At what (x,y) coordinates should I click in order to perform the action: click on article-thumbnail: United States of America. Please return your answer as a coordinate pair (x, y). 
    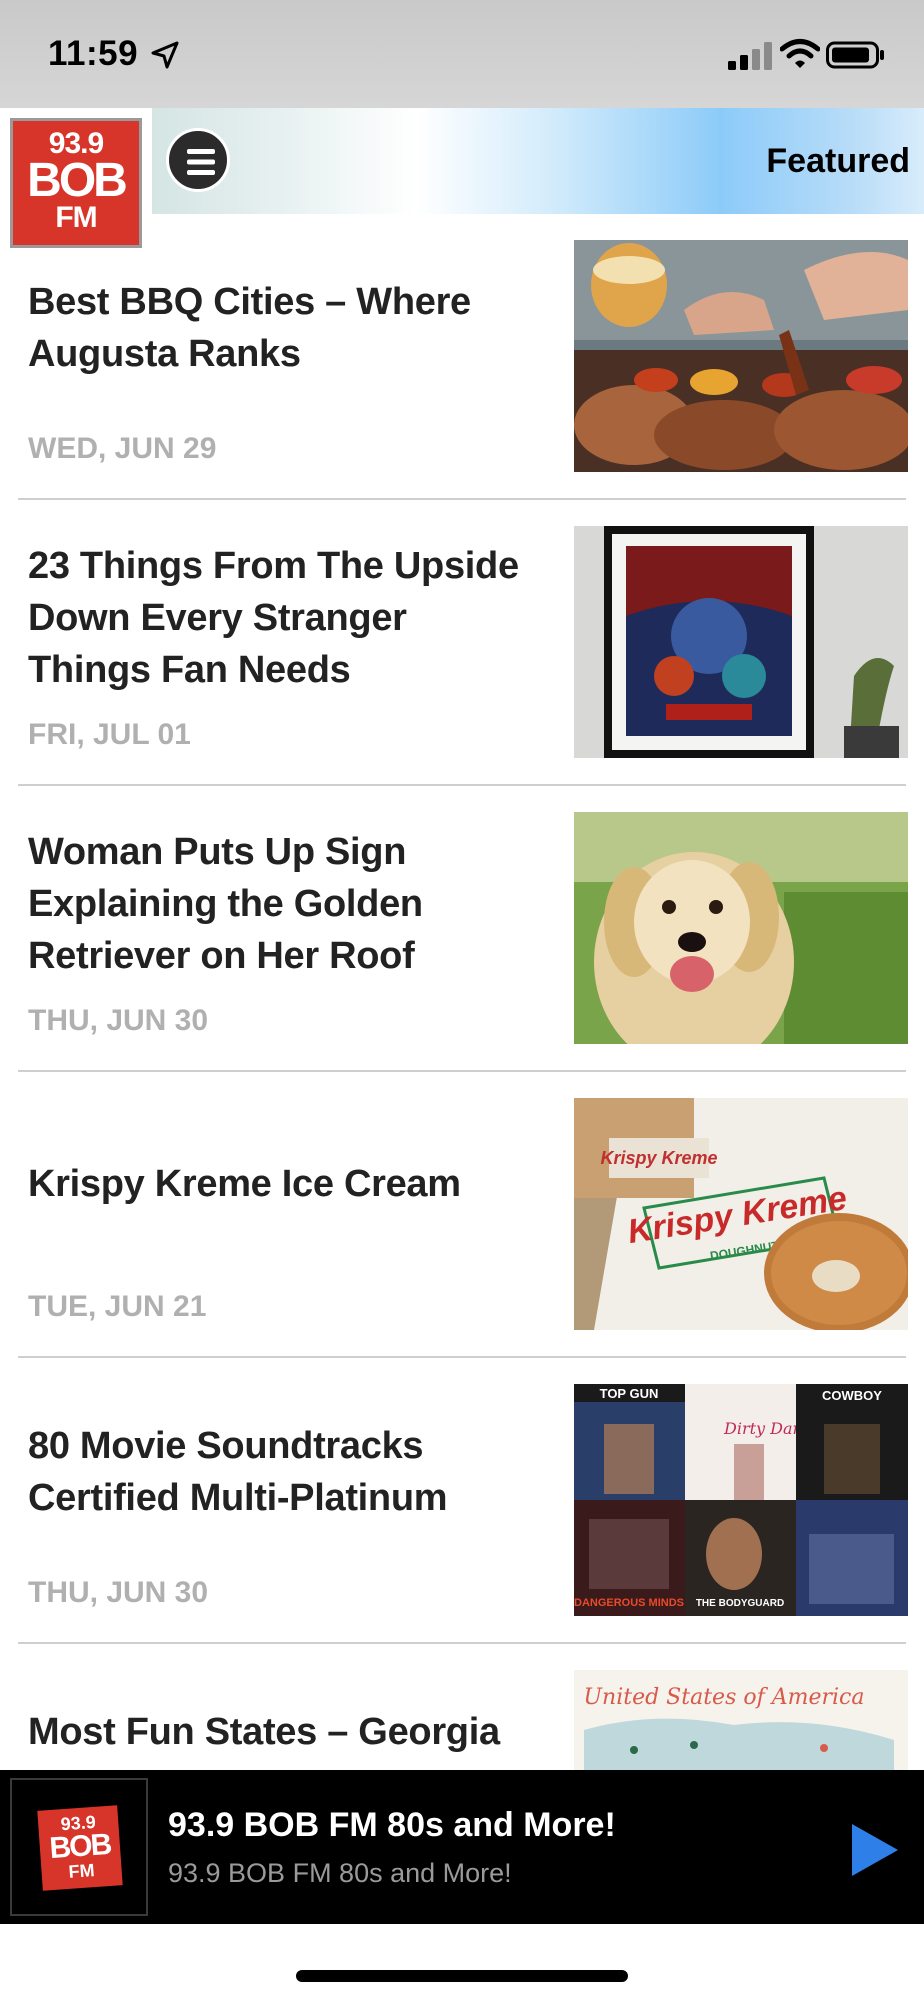
    Looking at the image, I should click on (741, 1720).